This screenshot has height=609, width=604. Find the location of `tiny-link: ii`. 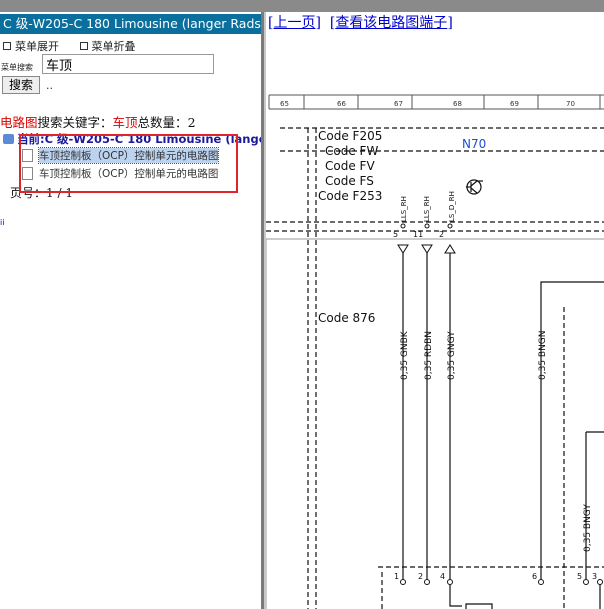

tiny-link: ii is located at coordinates (2, 222).